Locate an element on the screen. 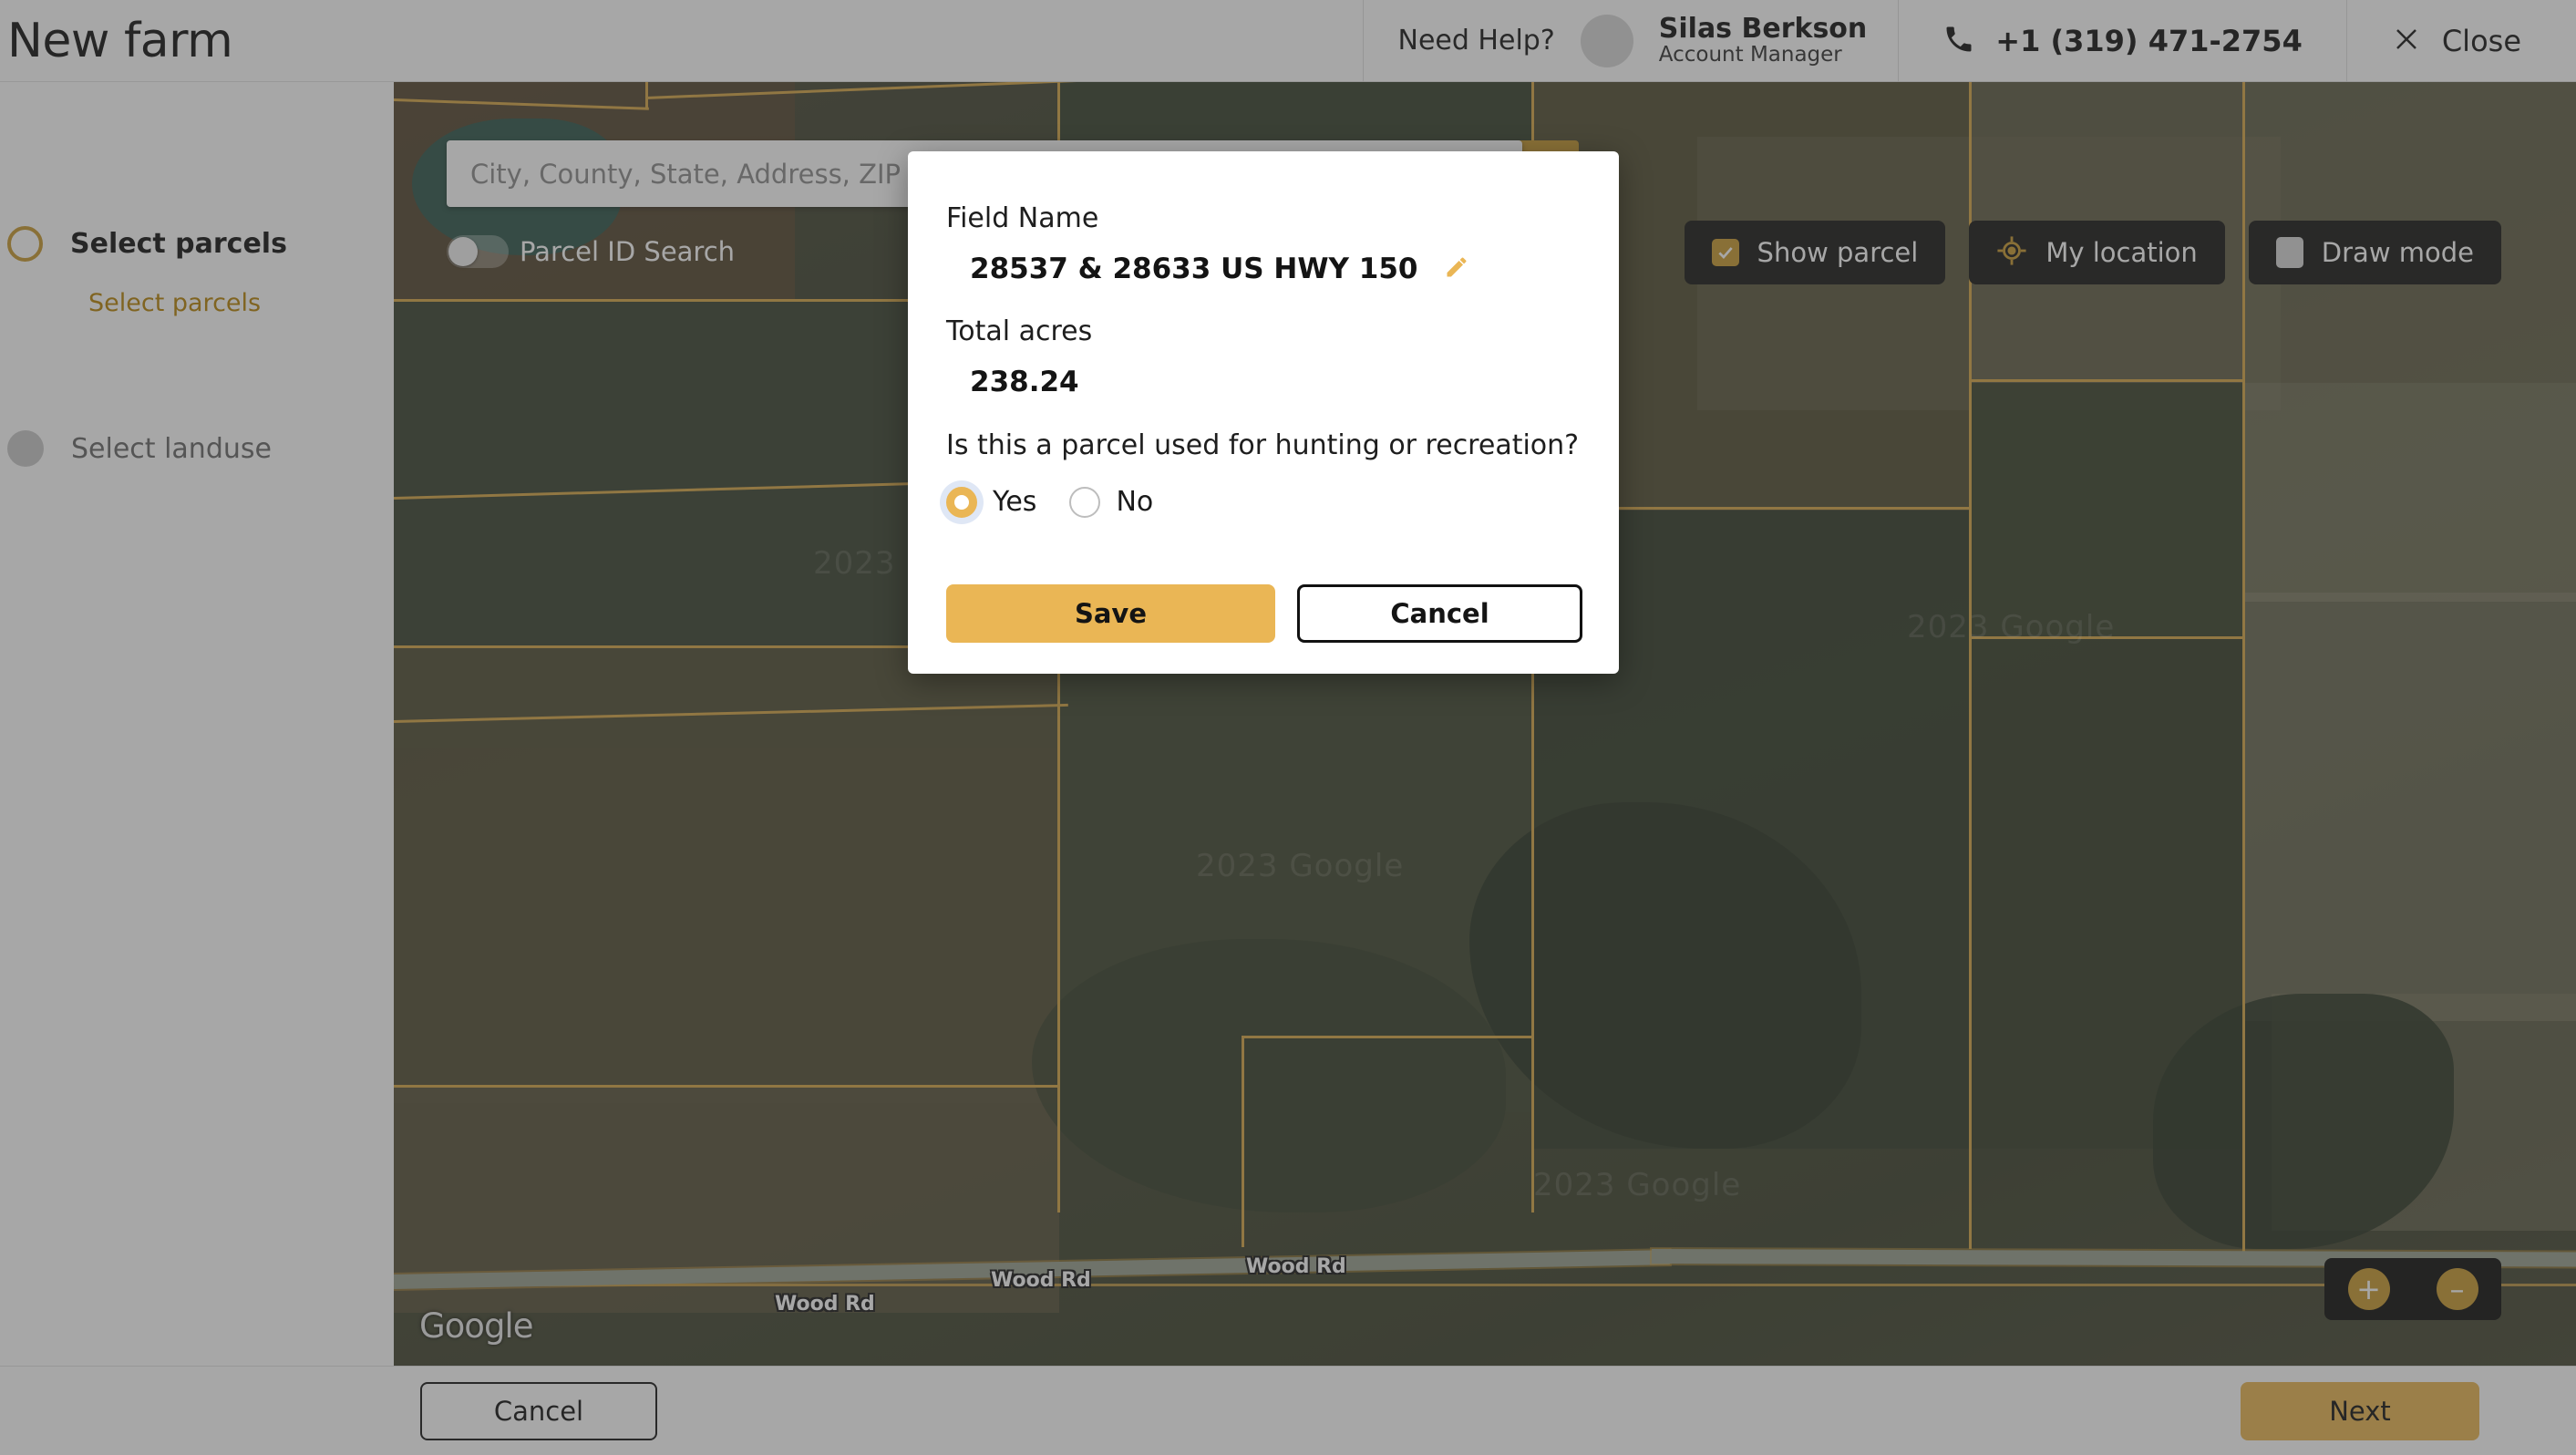 The width and height of the screenshot is (2576, 1455). field-name-row: 28537 & 28633 US HWY 150 is located at coordinates (1264, 269).